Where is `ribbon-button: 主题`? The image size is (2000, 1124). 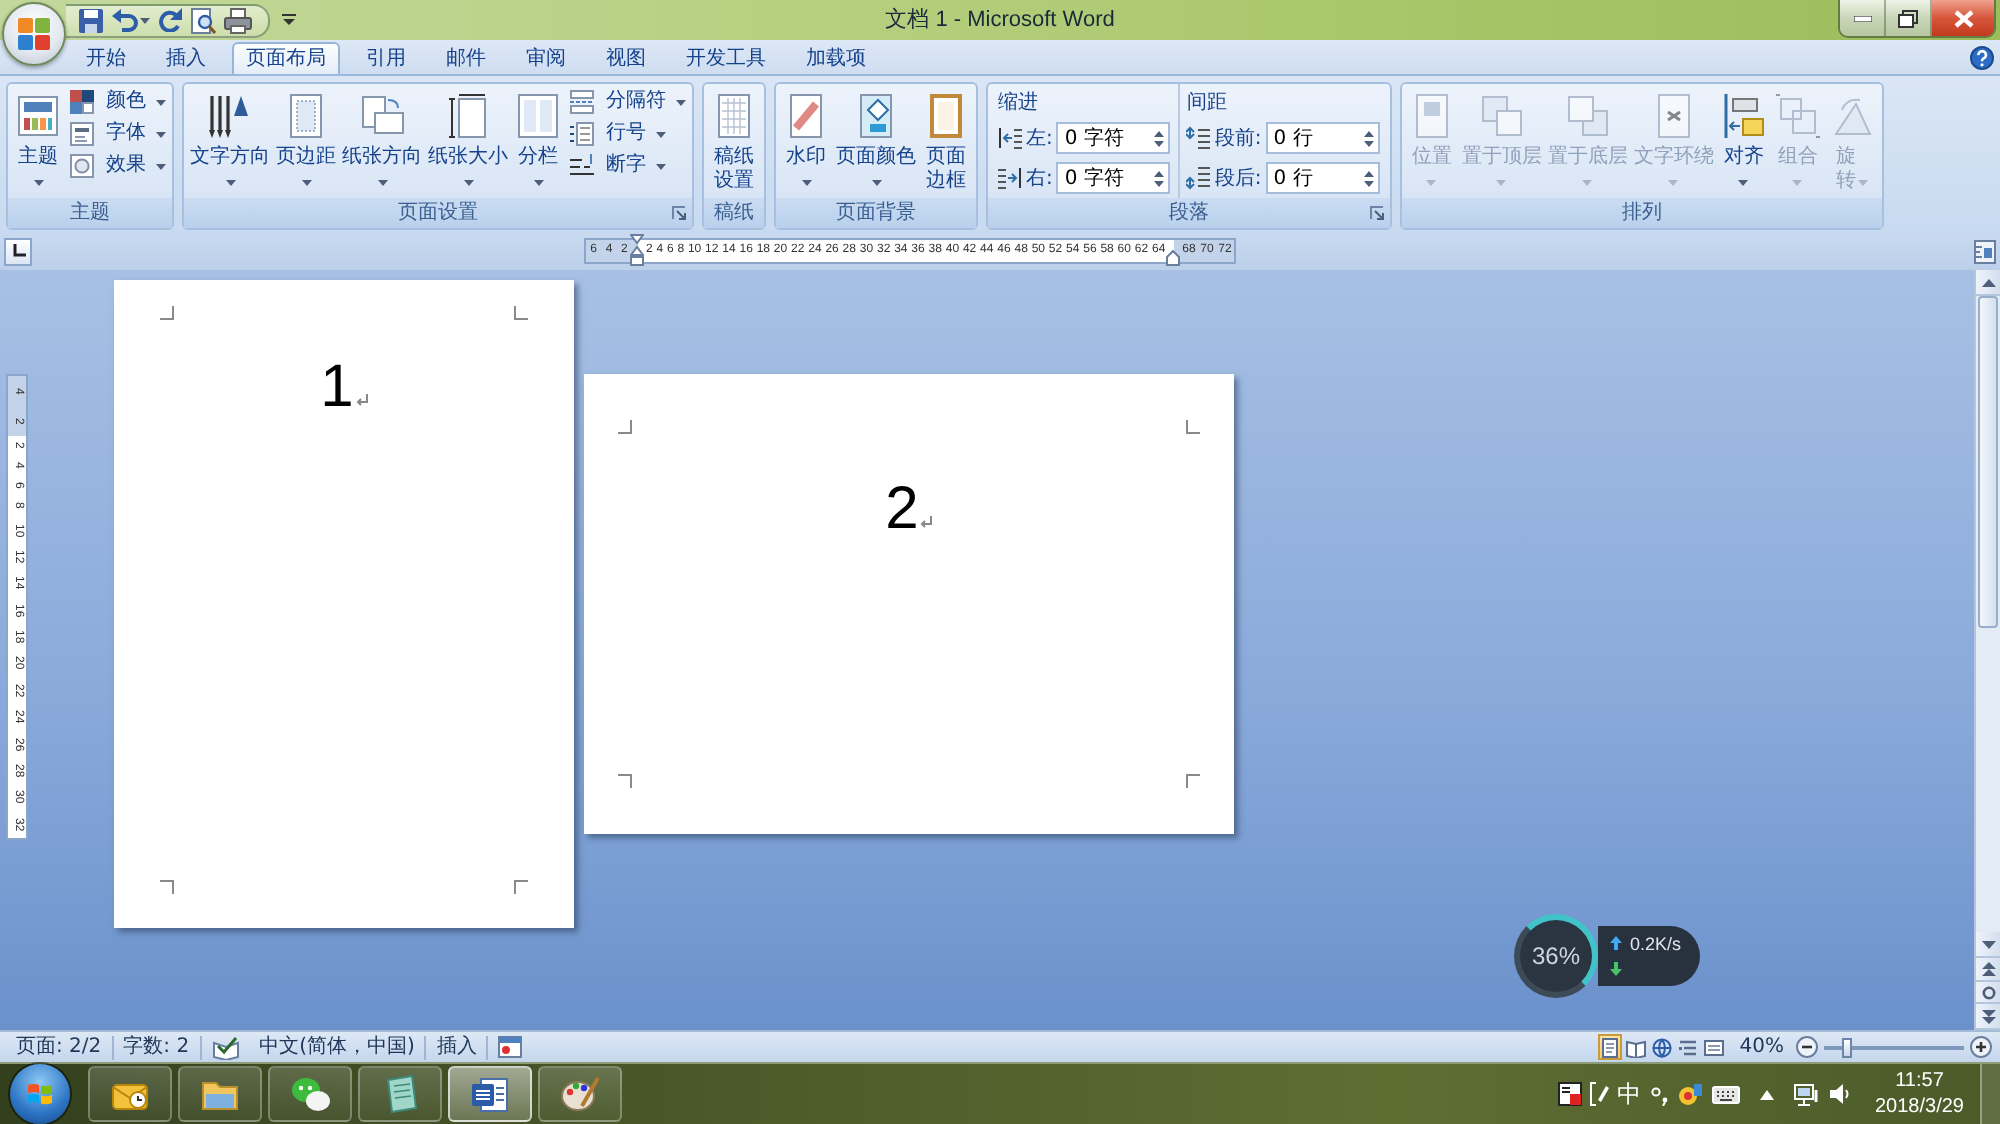 ribbon-button: 主题 is located at coordinates (38, 140).